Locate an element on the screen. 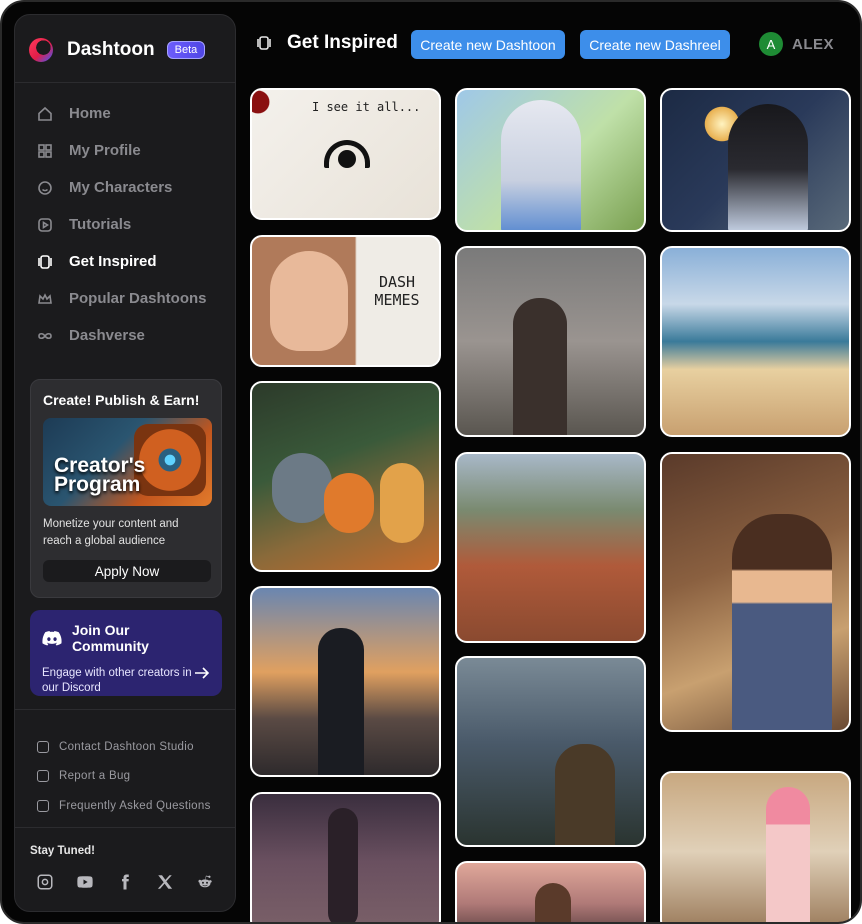  eye-pupil-art is located at coordinates (347, 159).